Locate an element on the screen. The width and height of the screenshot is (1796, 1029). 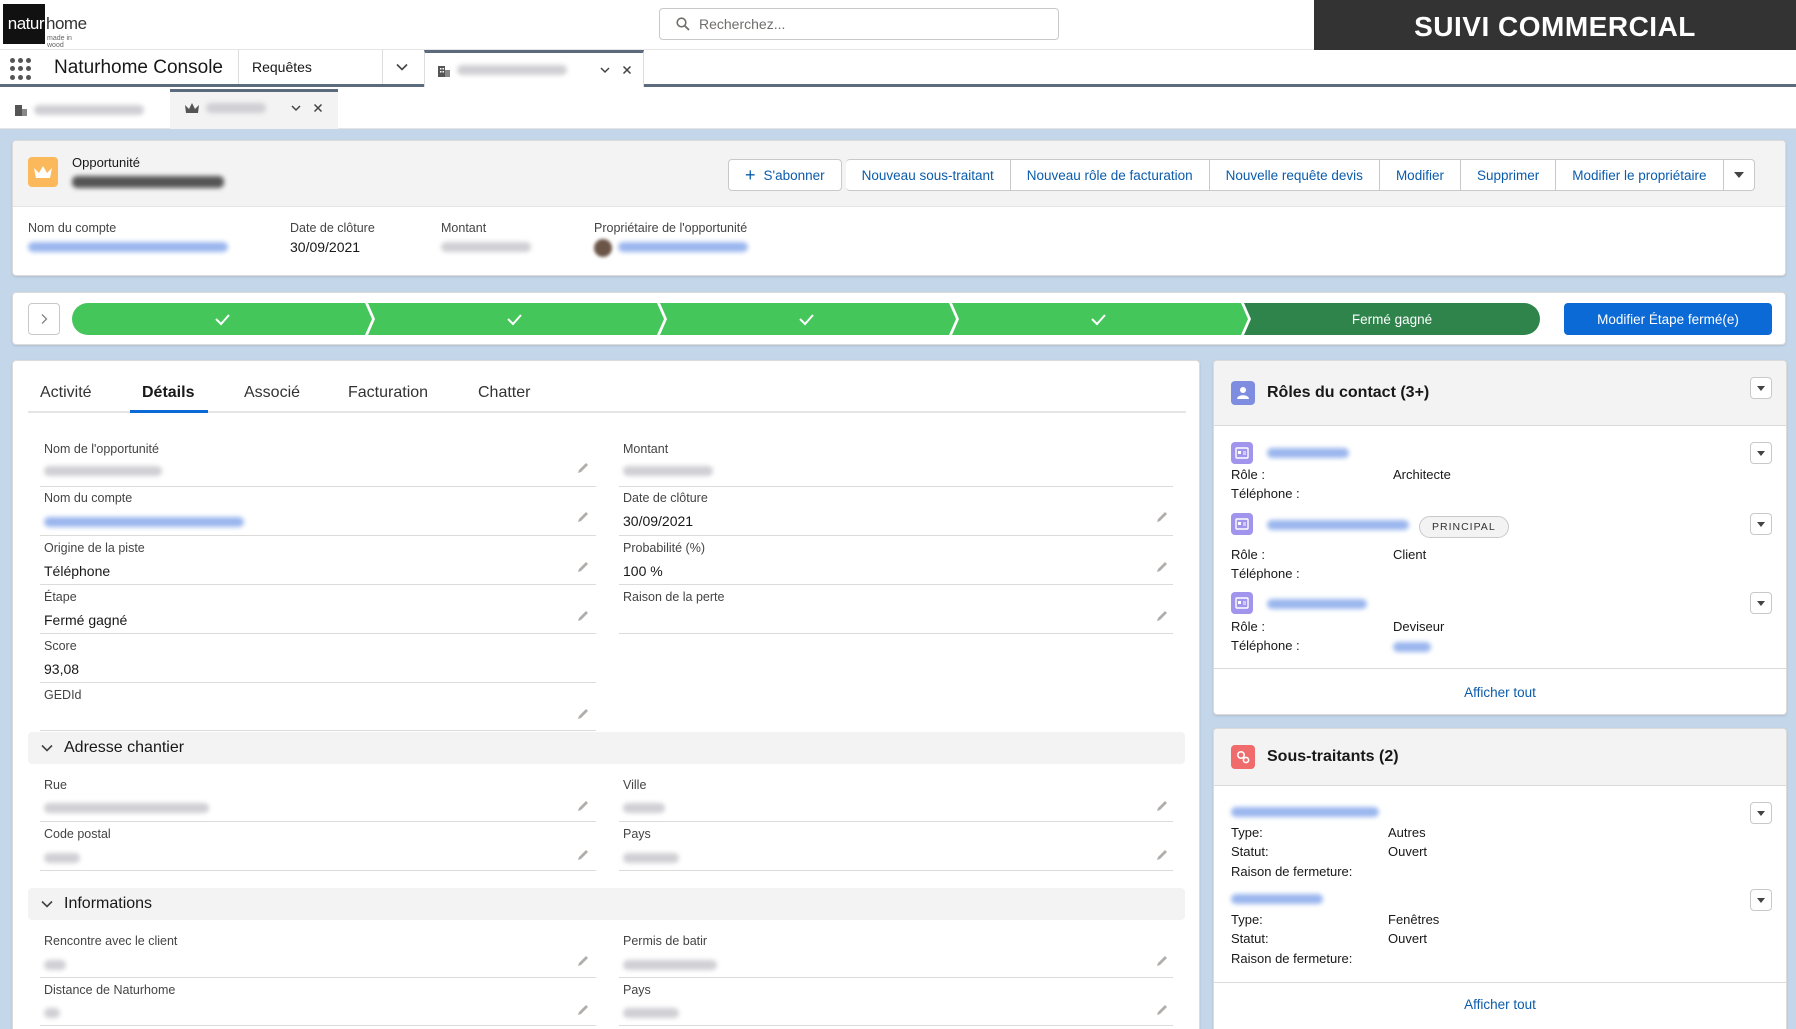
app-launcher-icon is located at coordinates (21, 69).